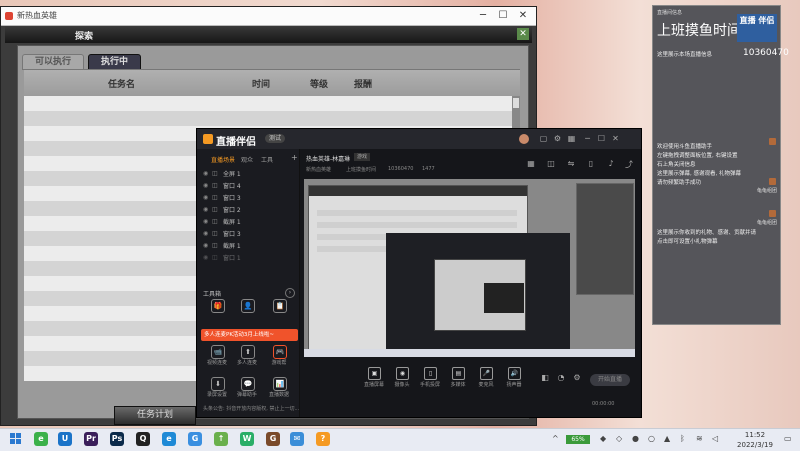  Describe the element at coordinates (591, 164) in the screenshot. I see `phone-icon: ▯` at that location.